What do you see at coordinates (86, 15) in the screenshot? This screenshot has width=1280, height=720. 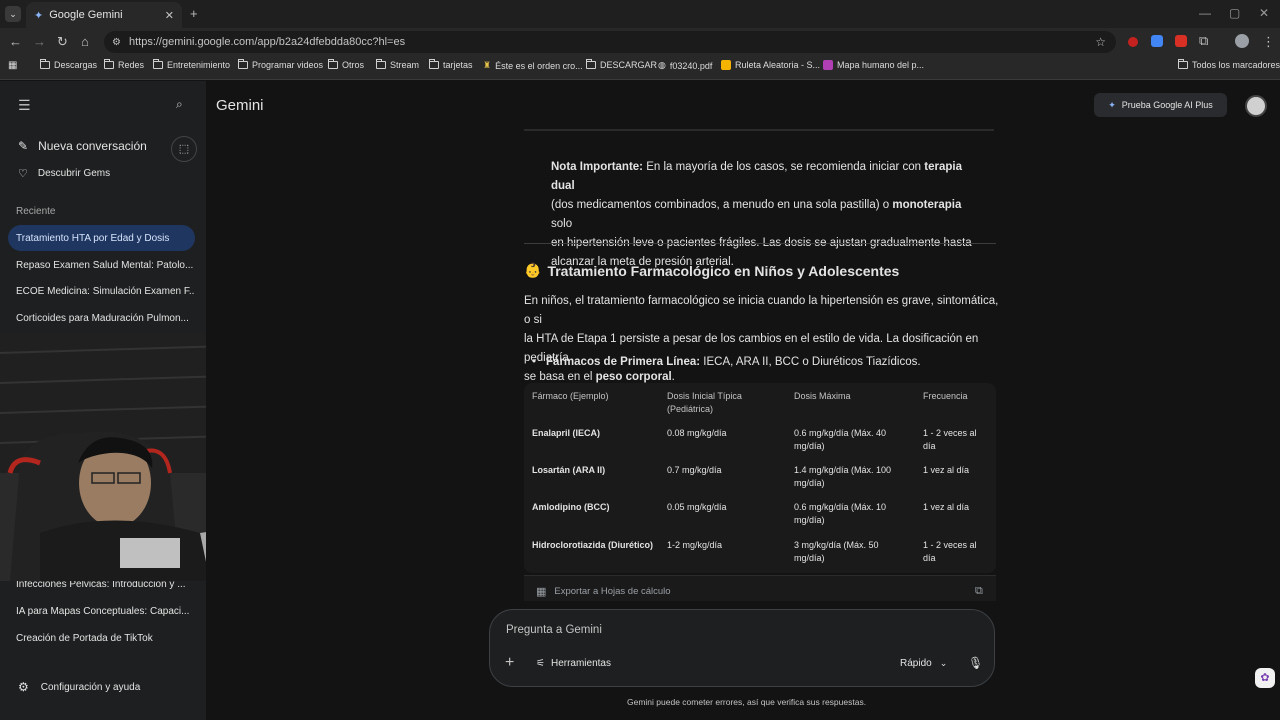 I see `tab-title: Google Gemini` at bounding box center [86, 15].